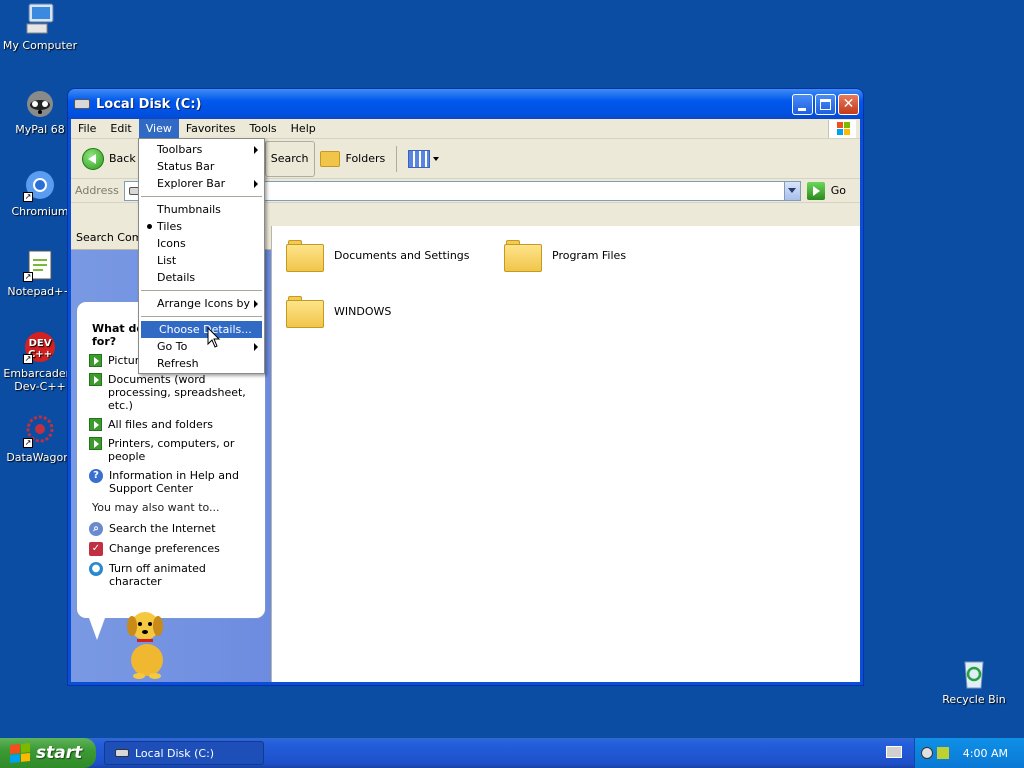  I want to click on menu-tools: Tools, so click(263, 129).